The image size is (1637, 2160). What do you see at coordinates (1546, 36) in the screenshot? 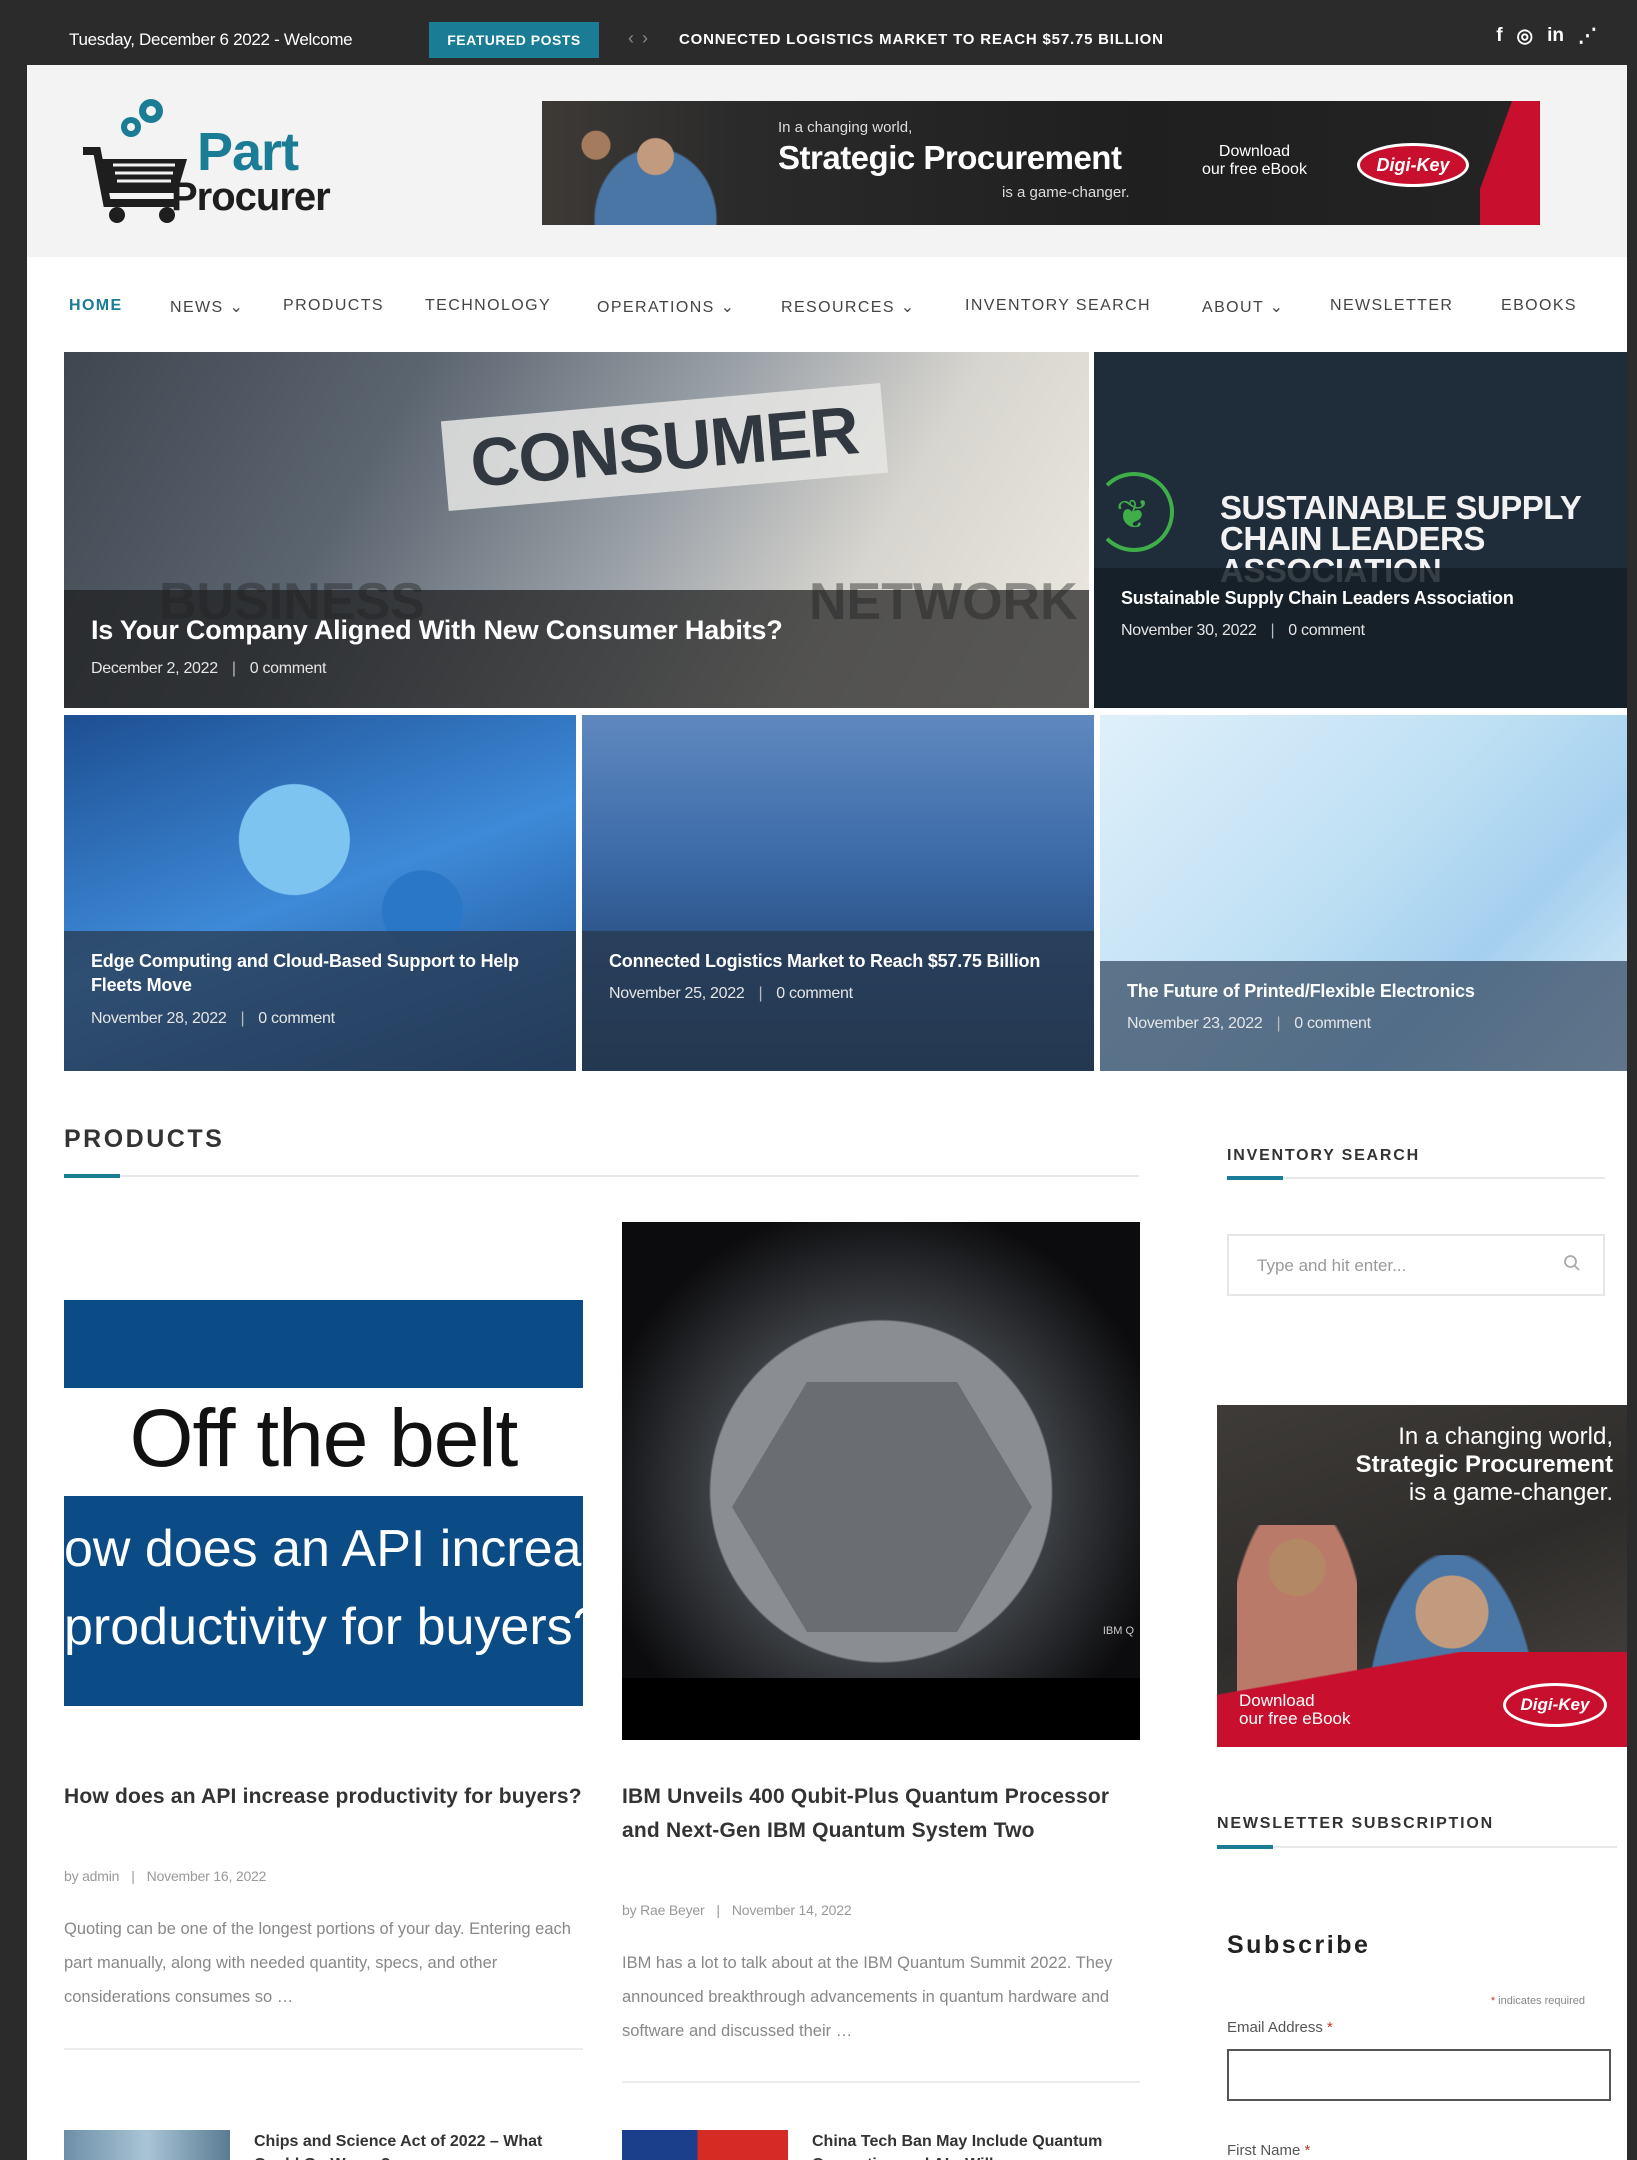
I see `social-links: f ◎ in ⋰` at bounding box center [1546, 36].